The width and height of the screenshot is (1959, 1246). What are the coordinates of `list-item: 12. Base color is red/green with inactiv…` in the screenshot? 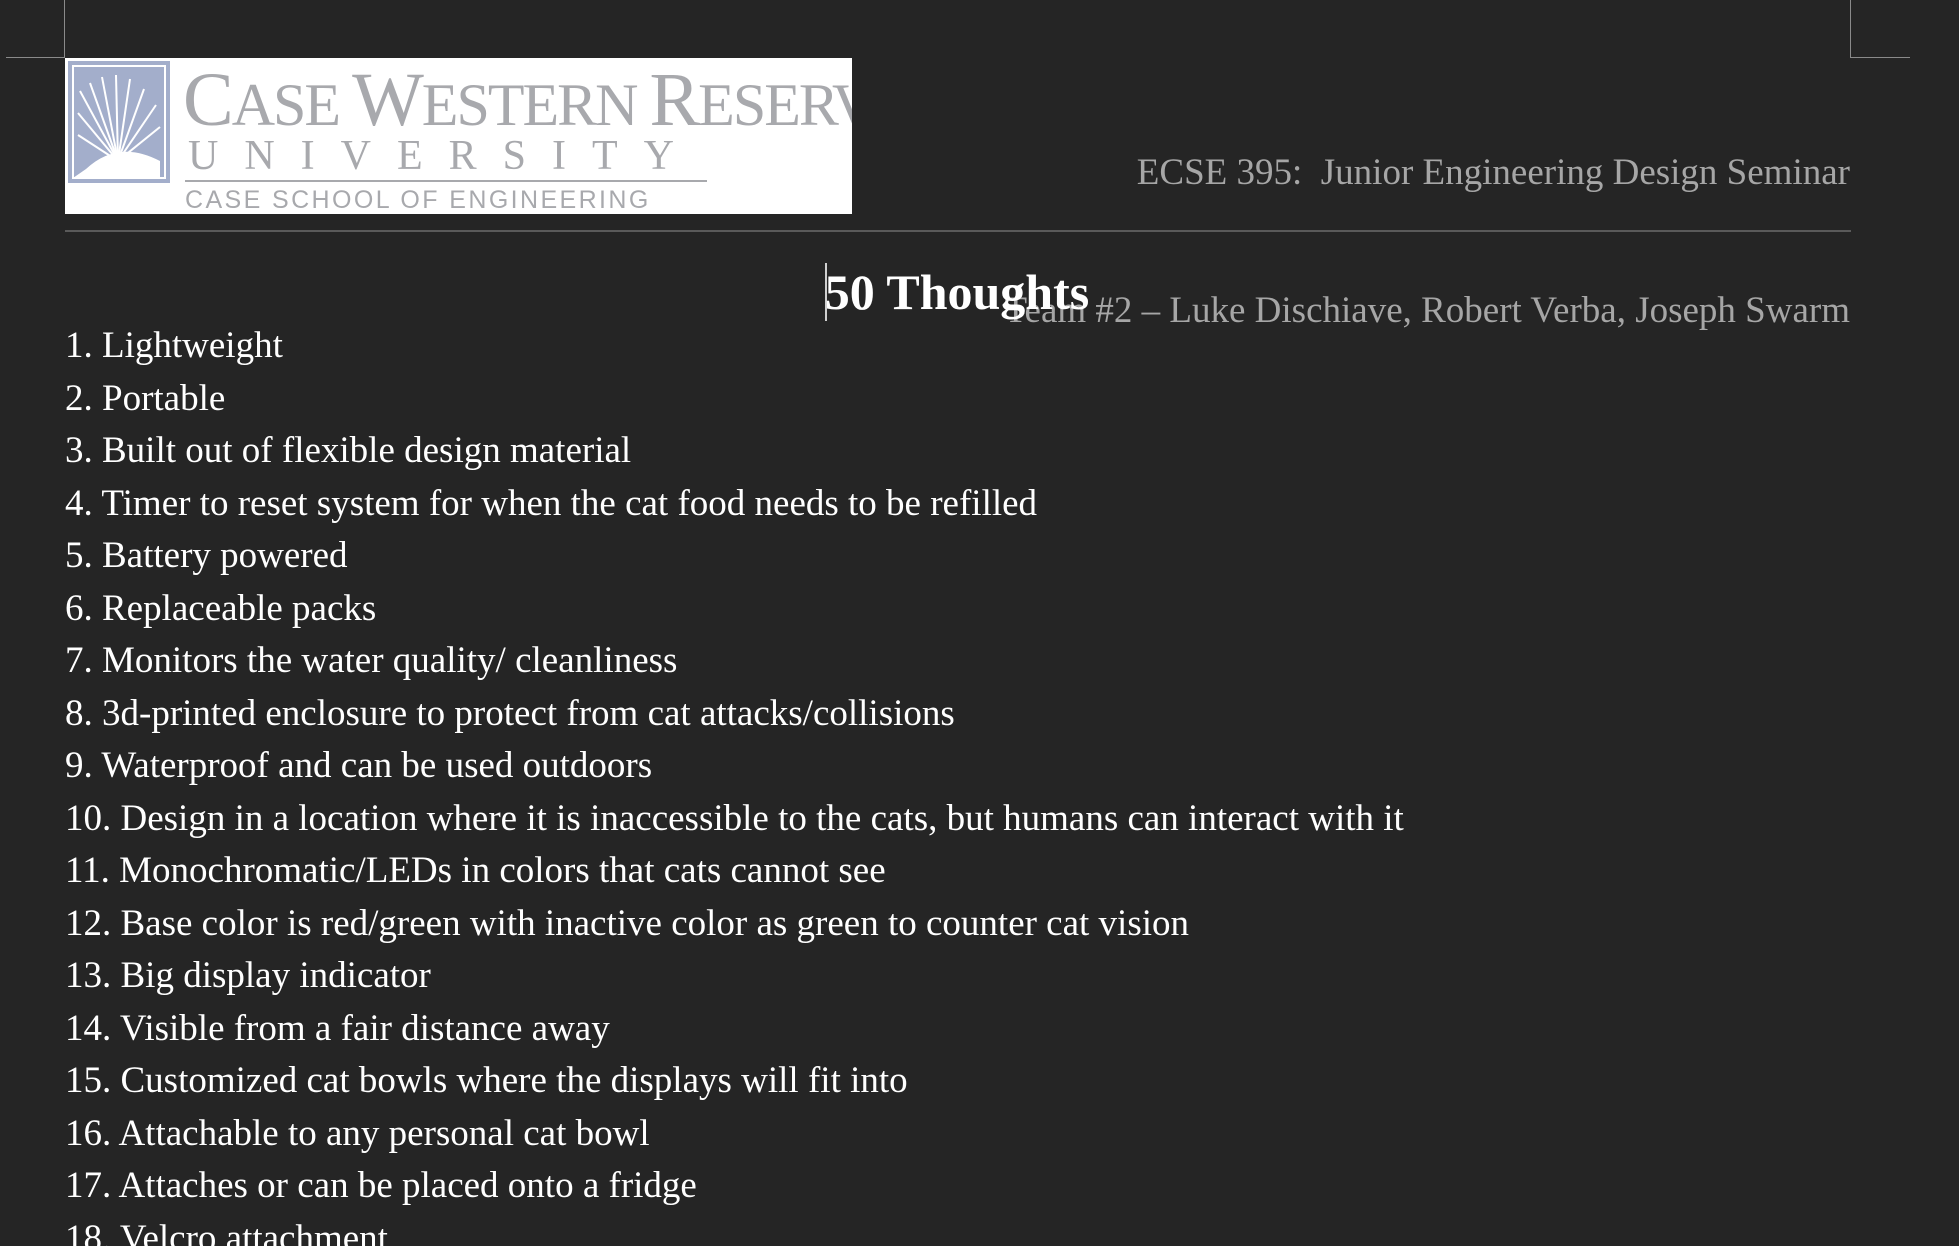 It's located at (734, 924).